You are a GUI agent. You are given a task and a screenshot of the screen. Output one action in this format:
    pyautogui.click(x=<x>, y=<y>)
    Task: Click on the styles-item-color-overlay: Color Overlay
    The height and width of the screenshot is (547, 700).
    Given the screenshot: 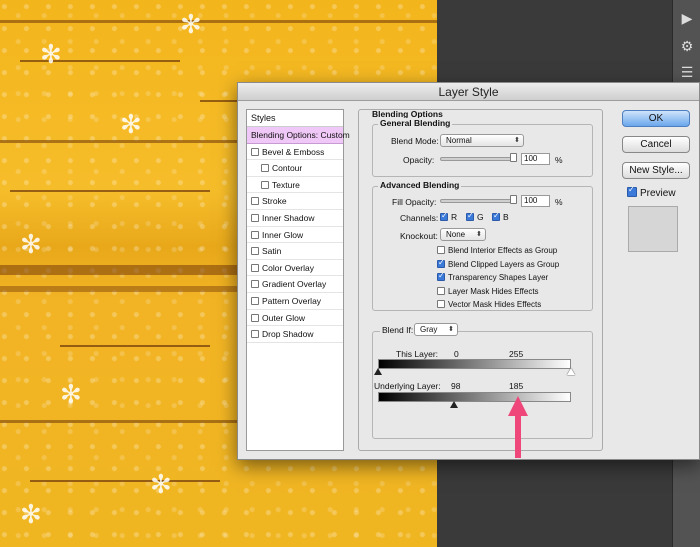 What is the action you would take?
    pyautogui.click(x=295, y=268)
    